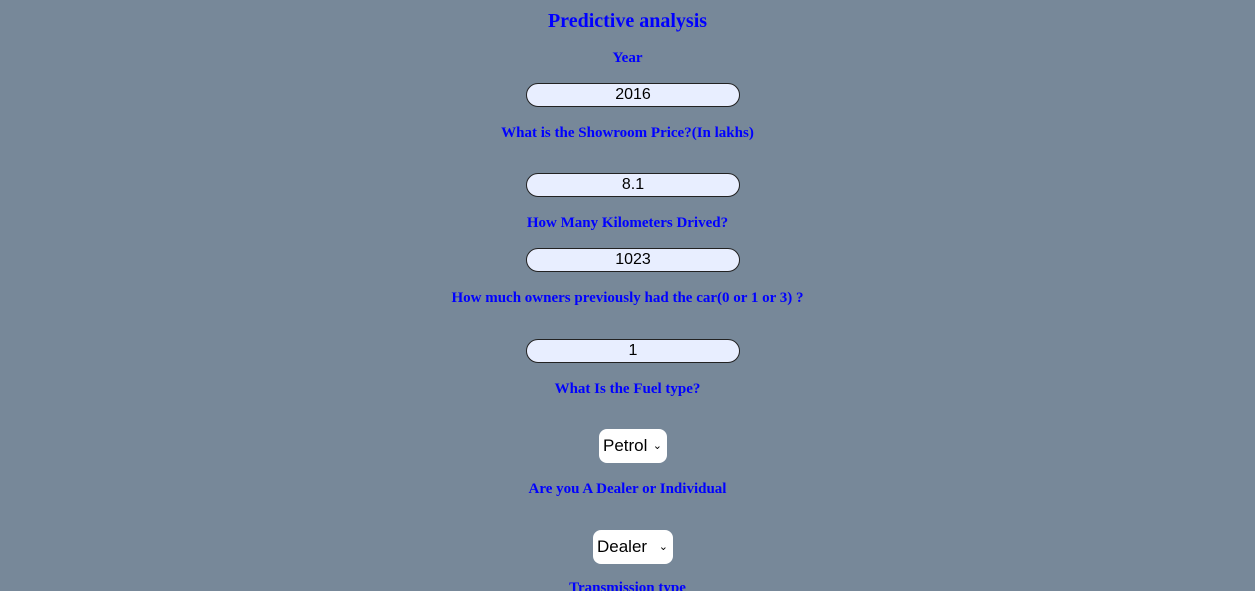 The width and height of the screenshot is (1255, 591). Describe the element at coordinates (627, 585) in the screenshot. I see `transmission-label: Transmission type` at that location.